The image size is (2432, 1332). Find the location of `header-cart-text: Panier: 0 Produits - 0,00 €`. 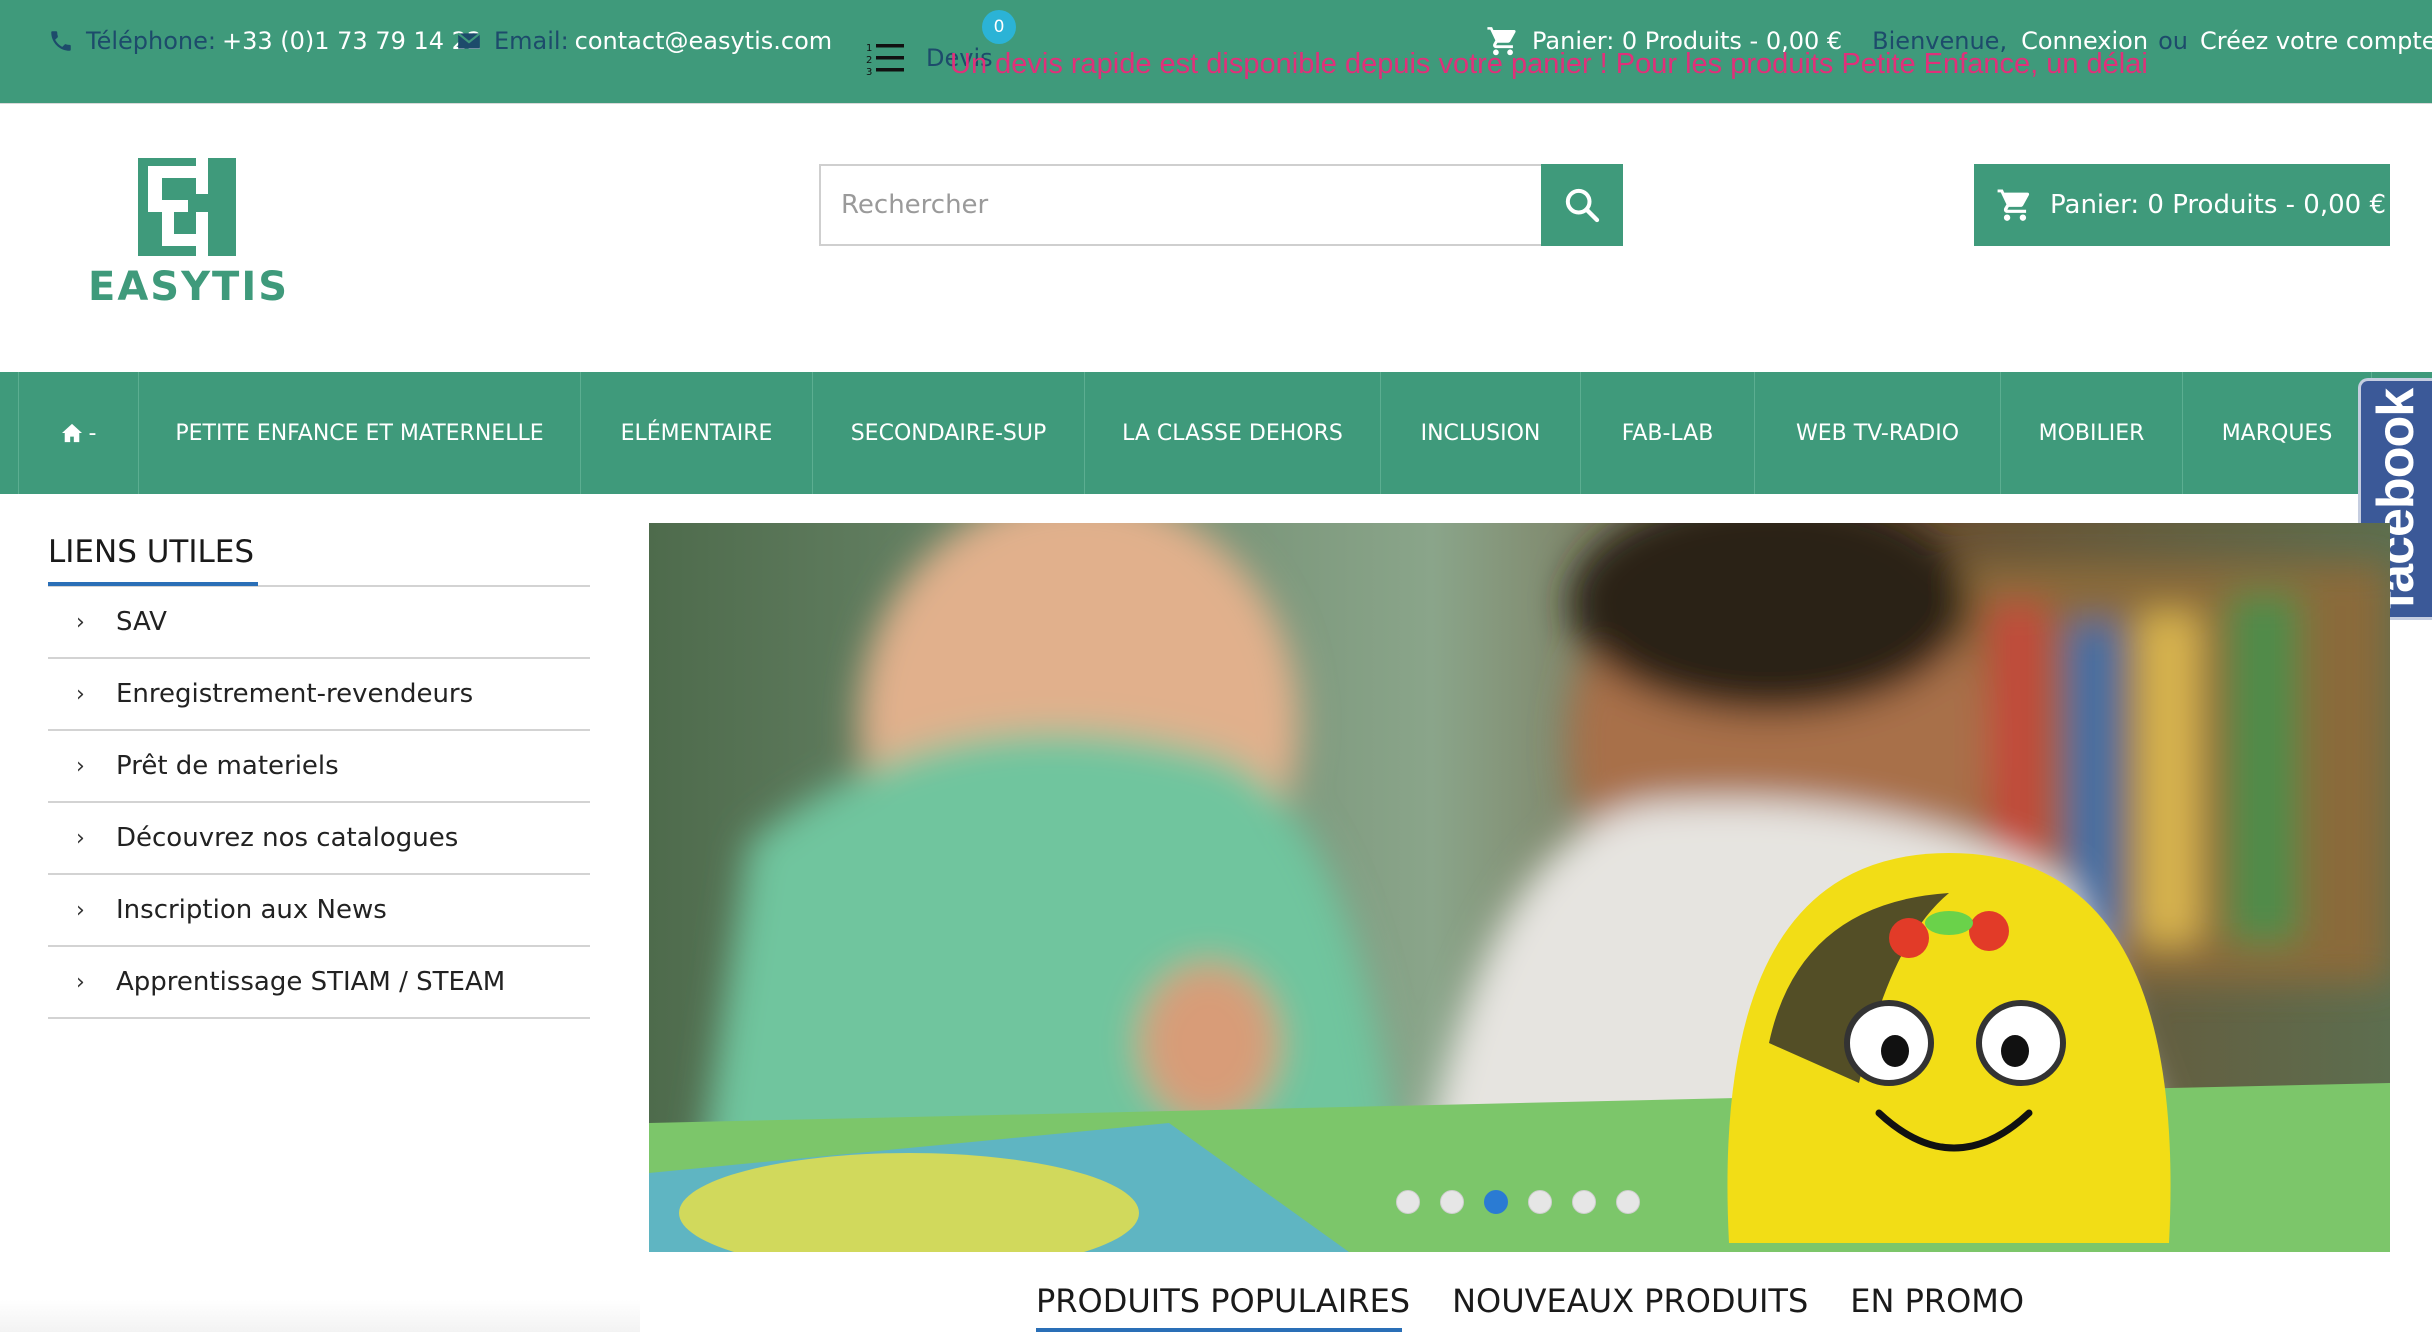

header-cart-text: Panier: 0 Produits - 0,00 € is located at coordinates (2218, 205).